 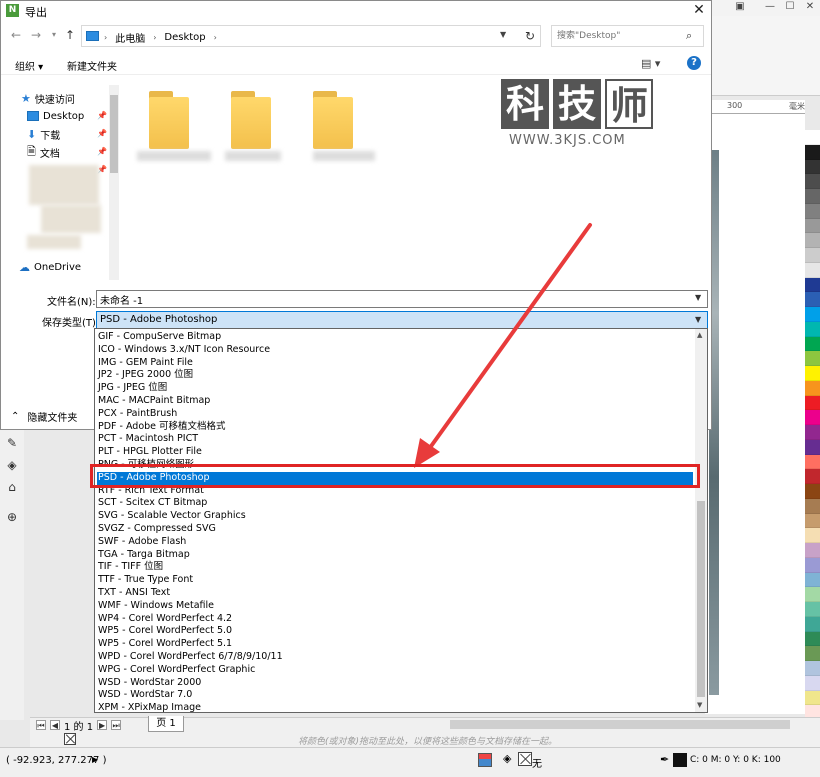 I want to click on dropdown-scrollbar: ▲ ▼, so click(x=701, y=520).